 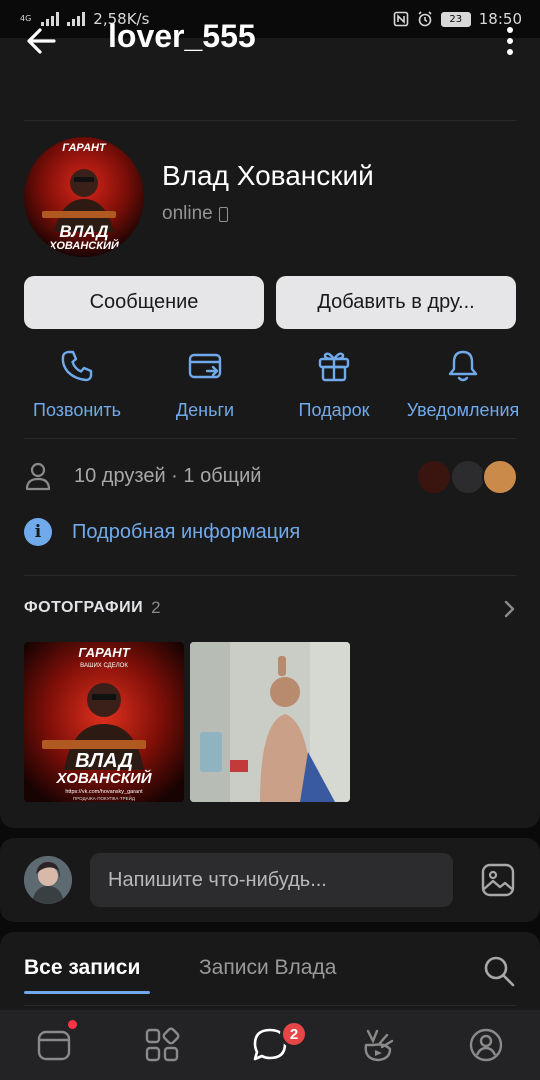 What do you see at coordinates (270, 575) in the screenshot?
I see `details-divider` at bounding box center [270, 575].